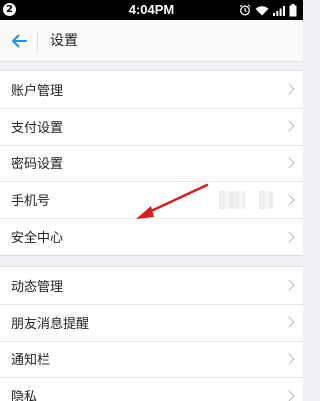  What do you see at coordinates (37, 91) in the screenshot?
I see `settings-item-label: 账户管理` at bounding box center [37, 91].